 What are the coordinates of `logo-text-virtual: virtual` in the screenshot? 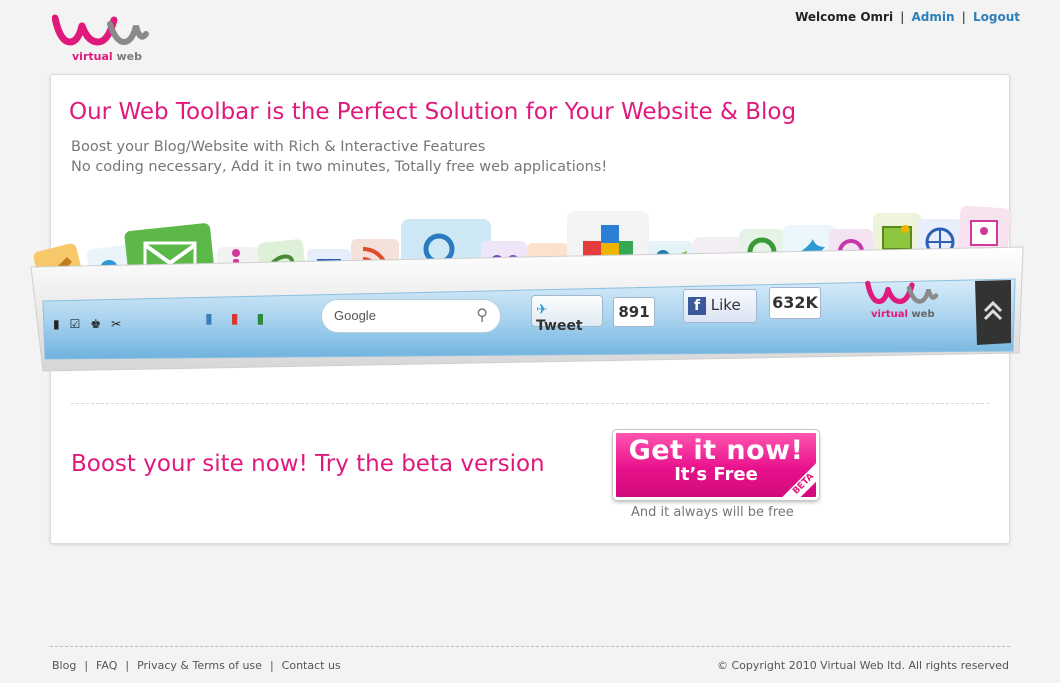 It's located at (92, 56).